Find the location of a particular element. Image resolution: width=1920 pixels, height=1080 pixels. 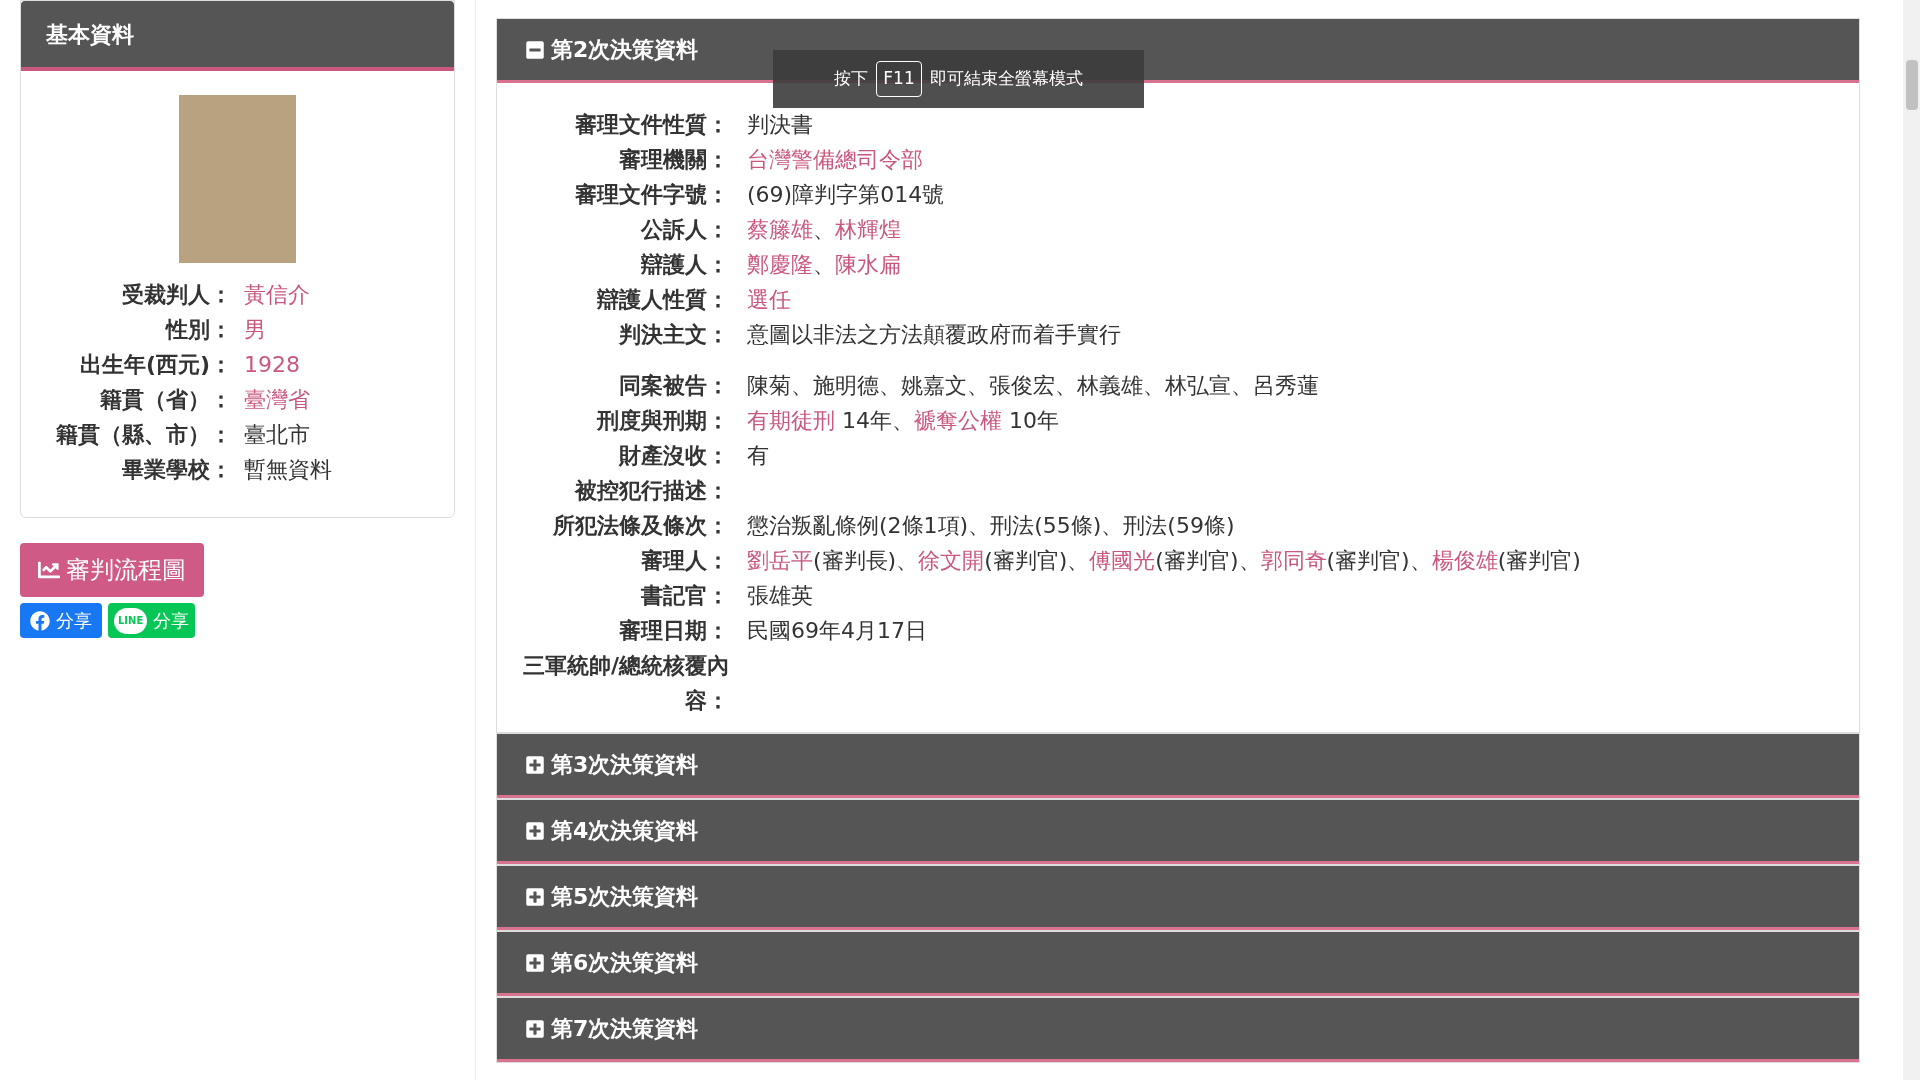

scrollbar-thumb is located at coordinates (1911, 85).